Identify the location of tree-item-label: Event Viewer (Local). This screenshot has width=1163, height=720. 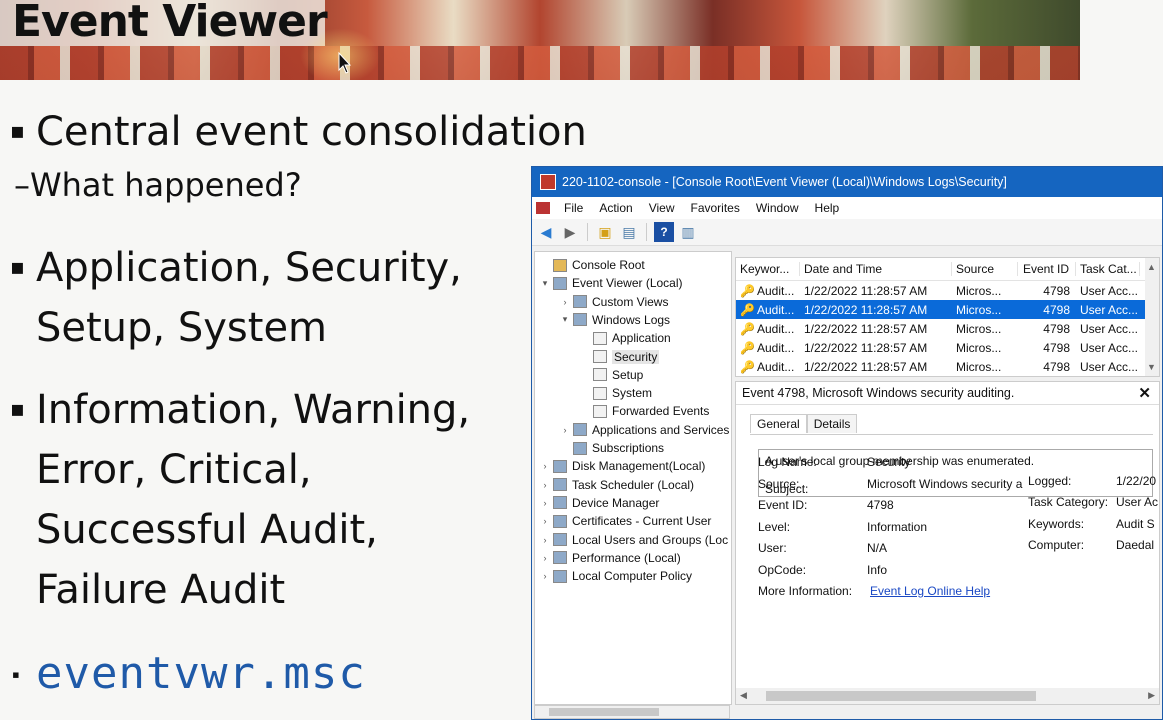
(627, 283).